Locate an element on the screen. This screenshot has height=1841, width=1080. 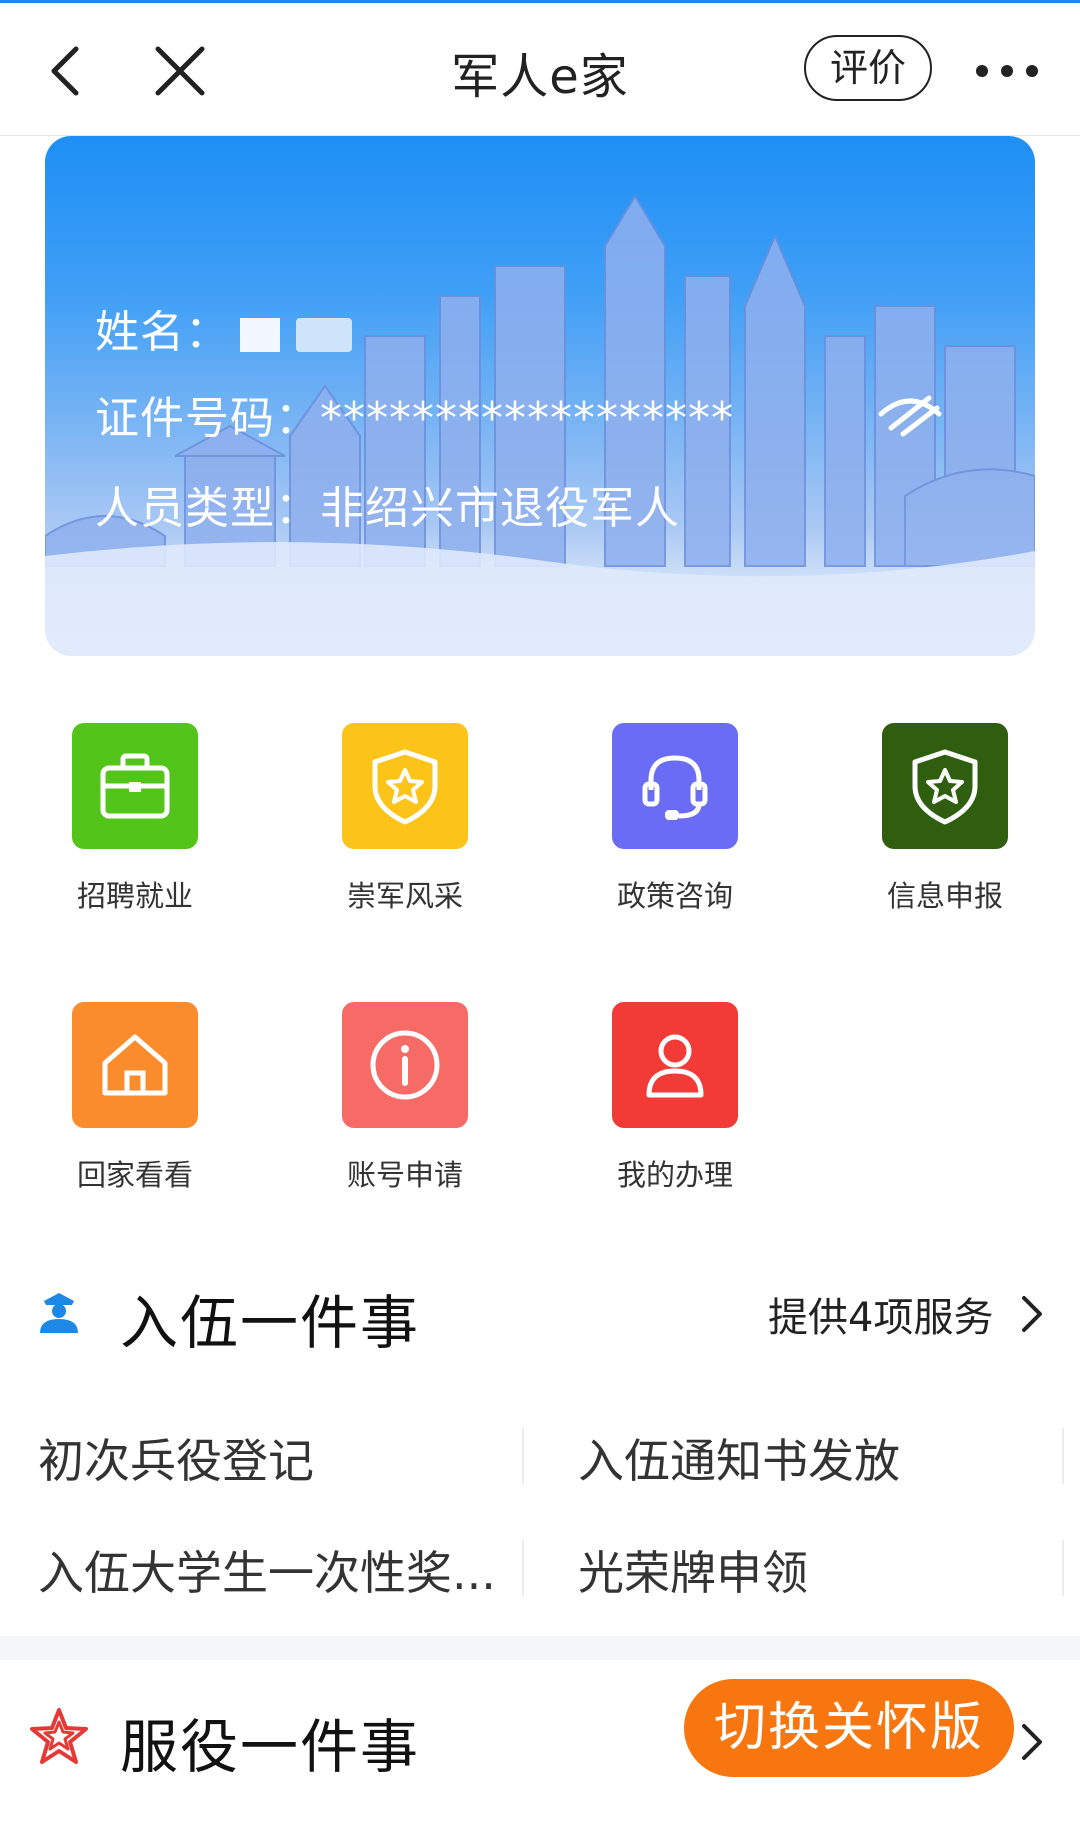
rate-button: 评价 is located at coordinates (868, 68).